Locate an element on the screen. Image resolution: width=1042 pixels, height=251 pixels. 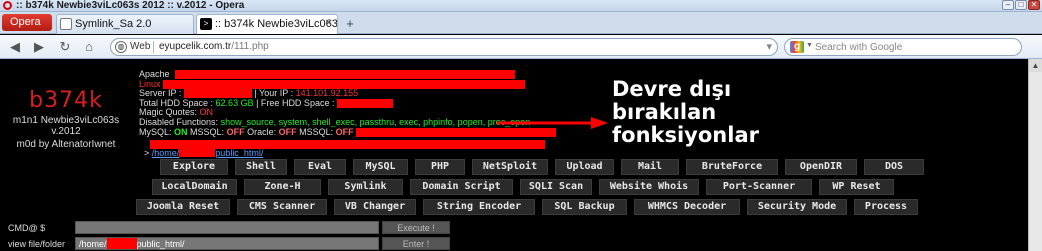
menu-security-mode-button: Security Mode is located at coordinates (797, 207).